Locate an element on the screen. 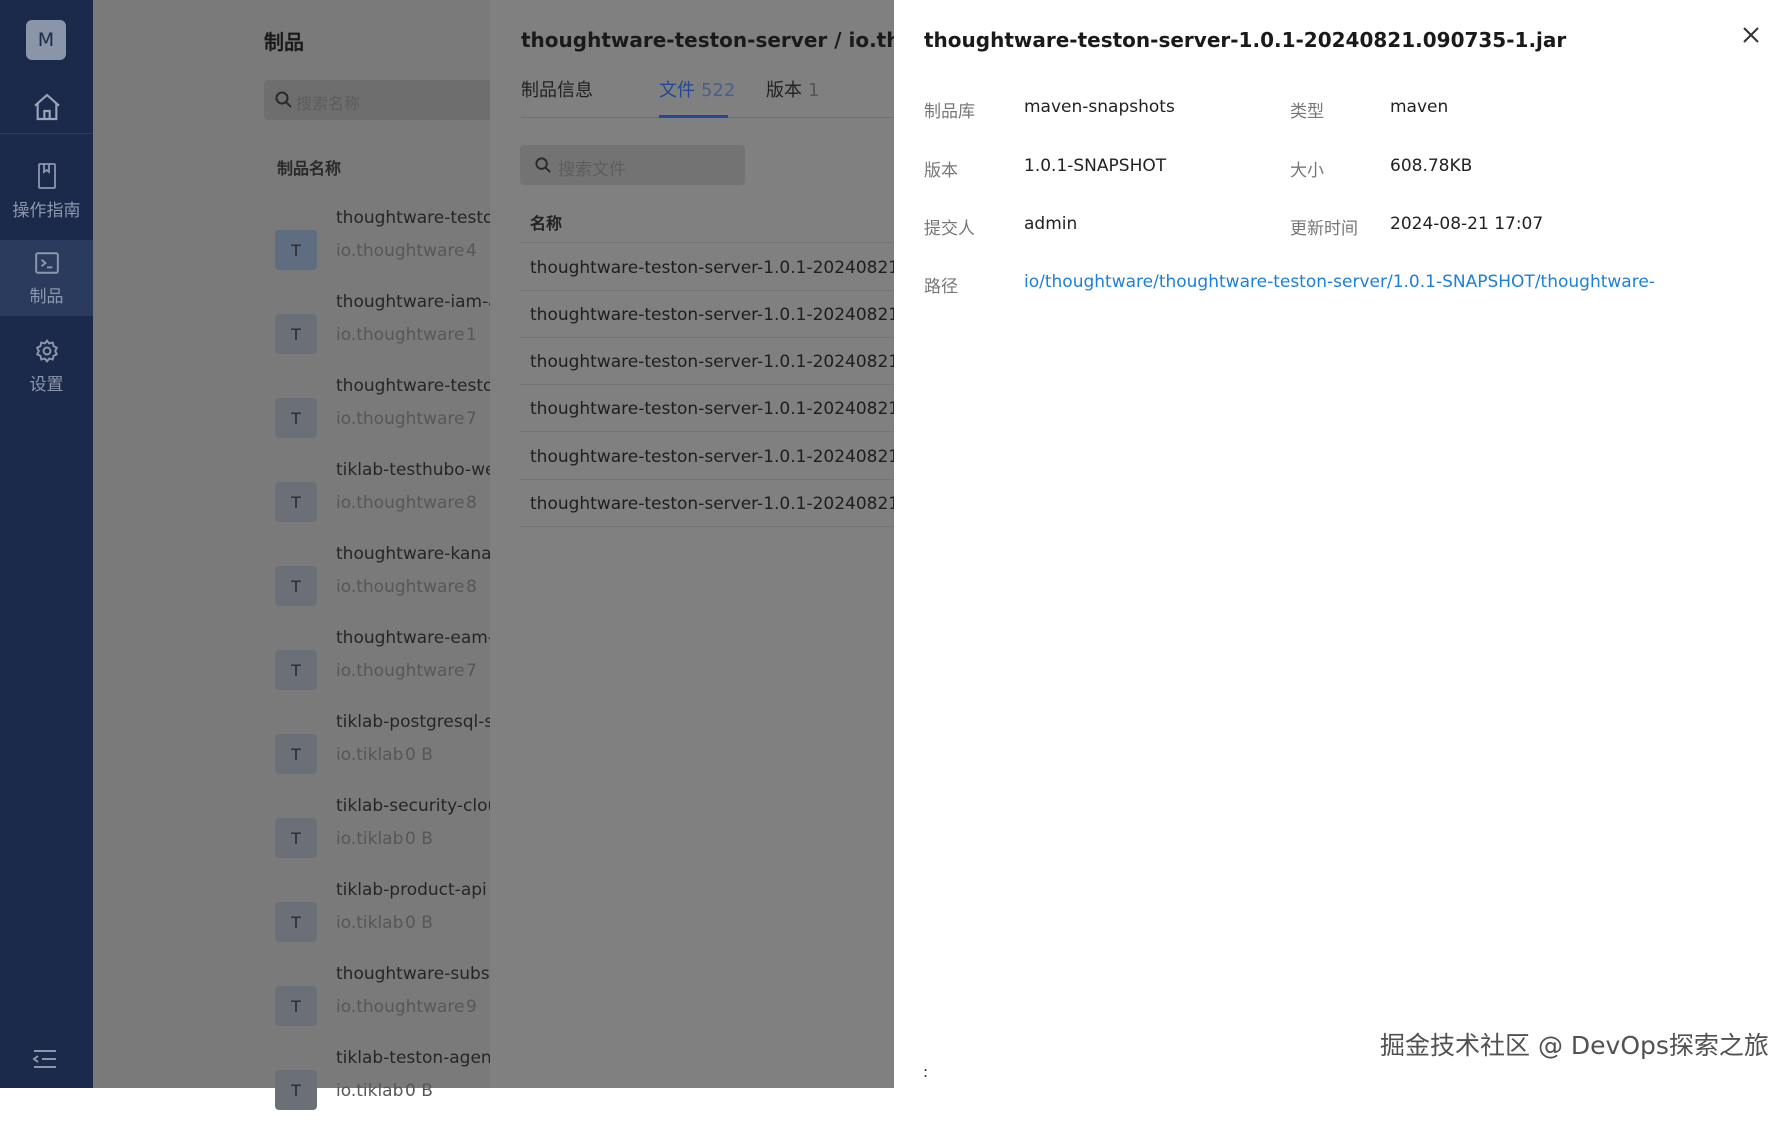  committer-label: 提交人 is located at coordinates (949, 229).